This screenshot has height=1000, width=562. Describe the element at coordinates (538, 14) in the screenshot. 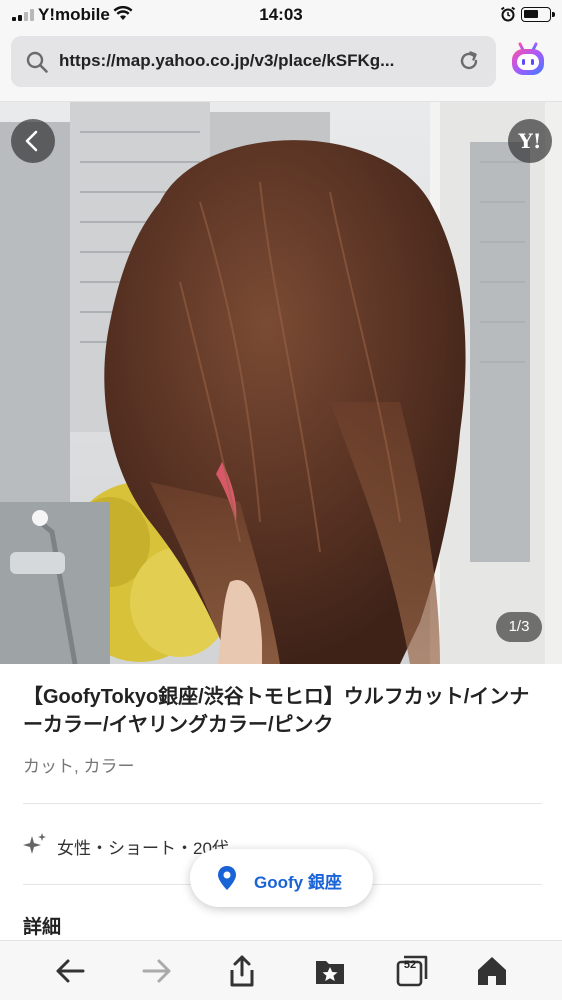

I see `battery-icon` at that location.